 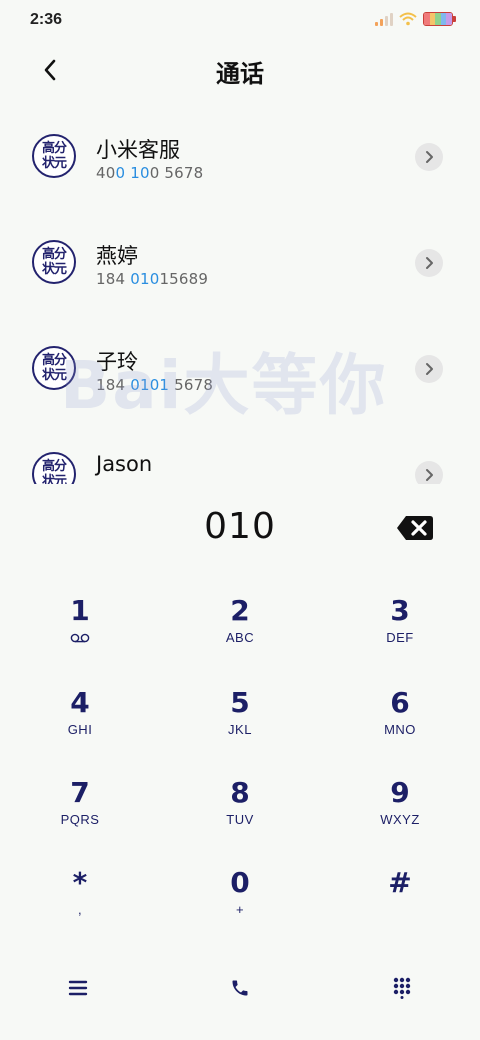 What do you see at coordinates (240, 637) in the screenshot?
I see `key-letters: ABC` at bounding box center [240, 637].